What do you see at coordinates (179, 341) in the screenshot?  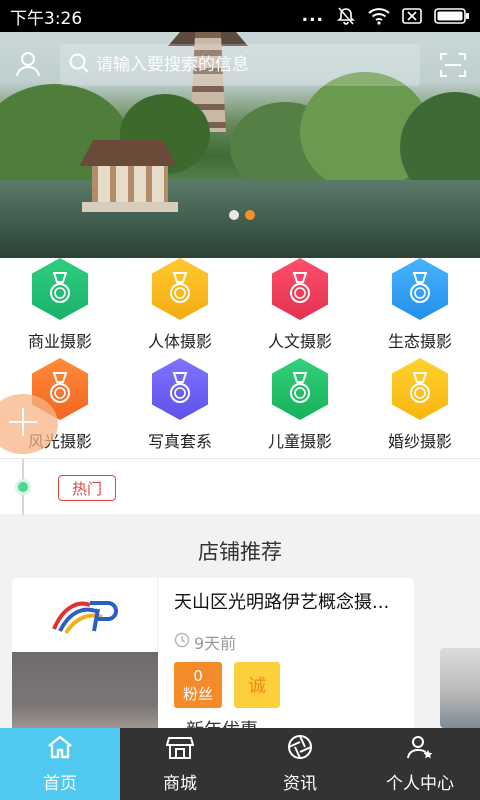 I see `category-label: 人体摄影` at bounding box center [179, 341].